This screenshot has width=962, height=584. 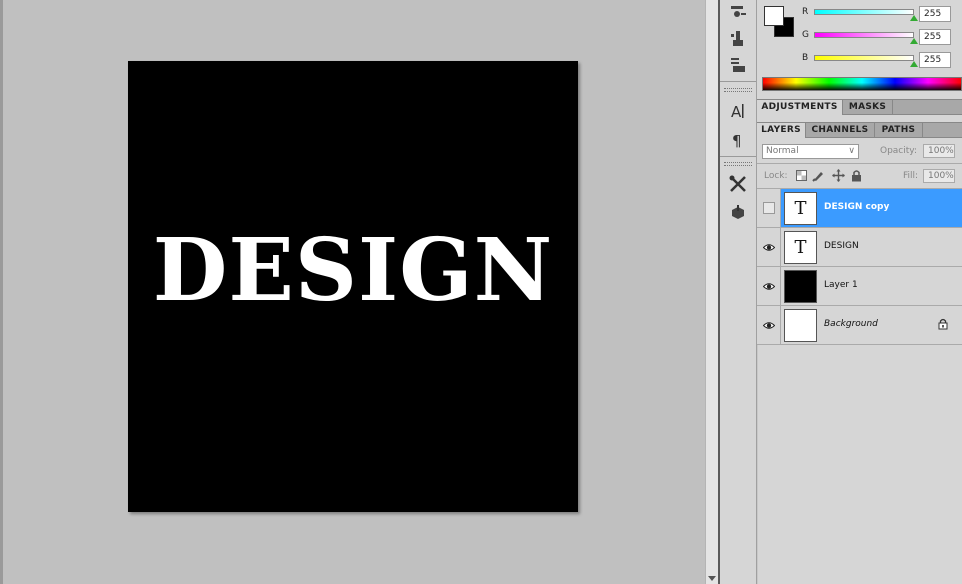 What do you see at coordinates (776, 176) in the screenshot?
I see `lock-label: Lock:` at bounding box center [776, 176].